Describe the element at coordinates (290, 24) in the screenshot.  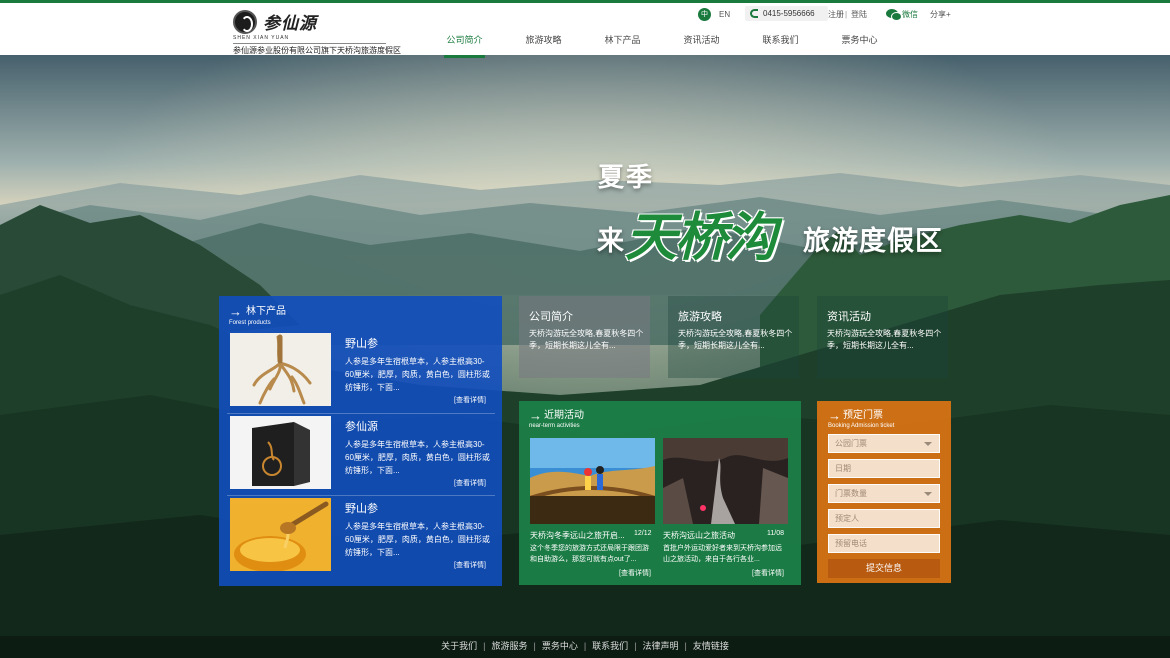
I see `logo-title: 参仙源` at that location.